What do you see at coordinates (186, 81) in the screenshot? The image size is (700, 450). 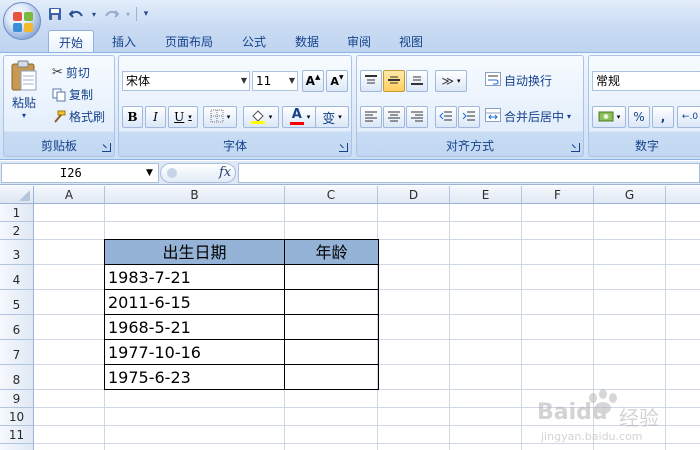 I see `font-name-combo: 宋体 ▼` at bounding box center [186, 81].